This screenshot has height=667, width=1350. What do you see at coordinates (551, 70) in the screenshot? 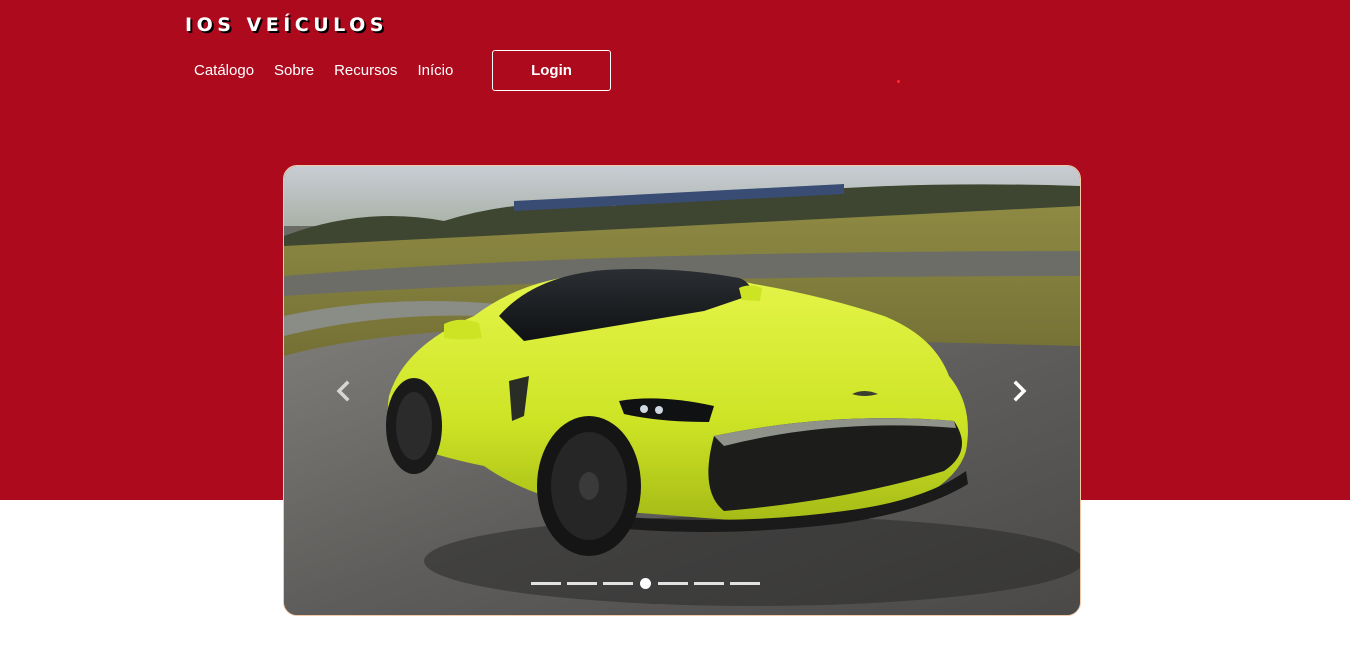
I see `login-button: Login` at bounding box center [551, 70].